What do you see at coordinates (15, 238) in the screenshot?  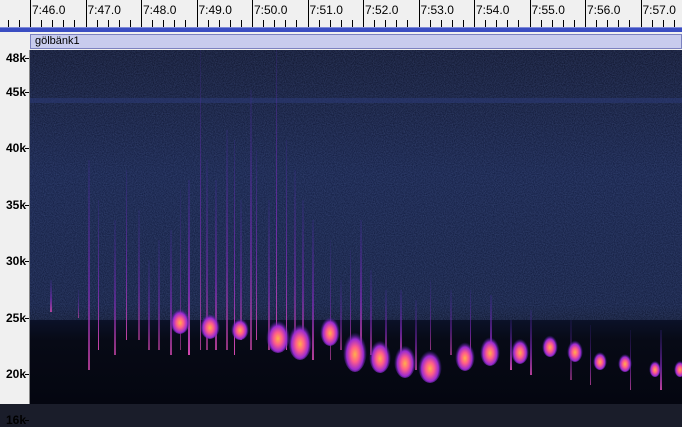 I see `frequency-ruler: 48k 45k 40k 35k 30k 25k 20k 16k` at bounding box center [15, 238].